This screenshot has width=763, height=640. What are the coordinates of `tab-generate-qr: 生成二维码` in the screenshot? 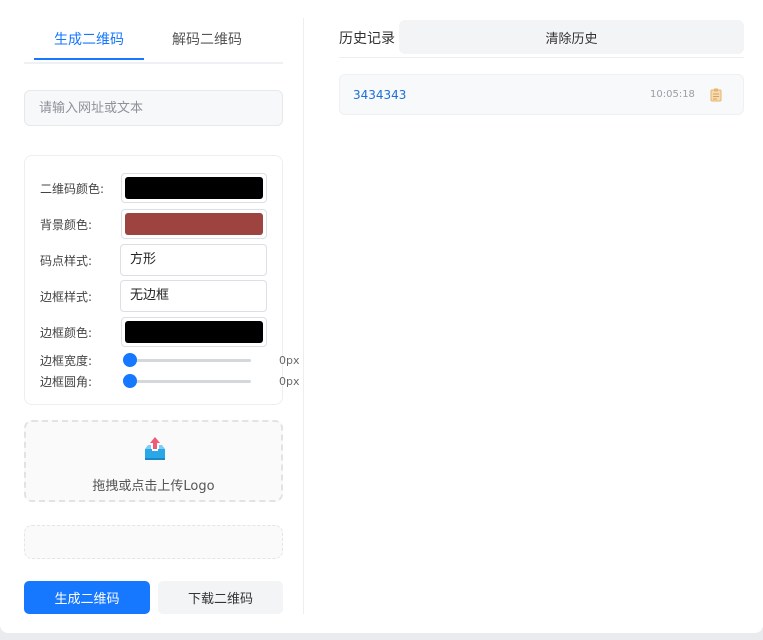 It's located at (89, 40).